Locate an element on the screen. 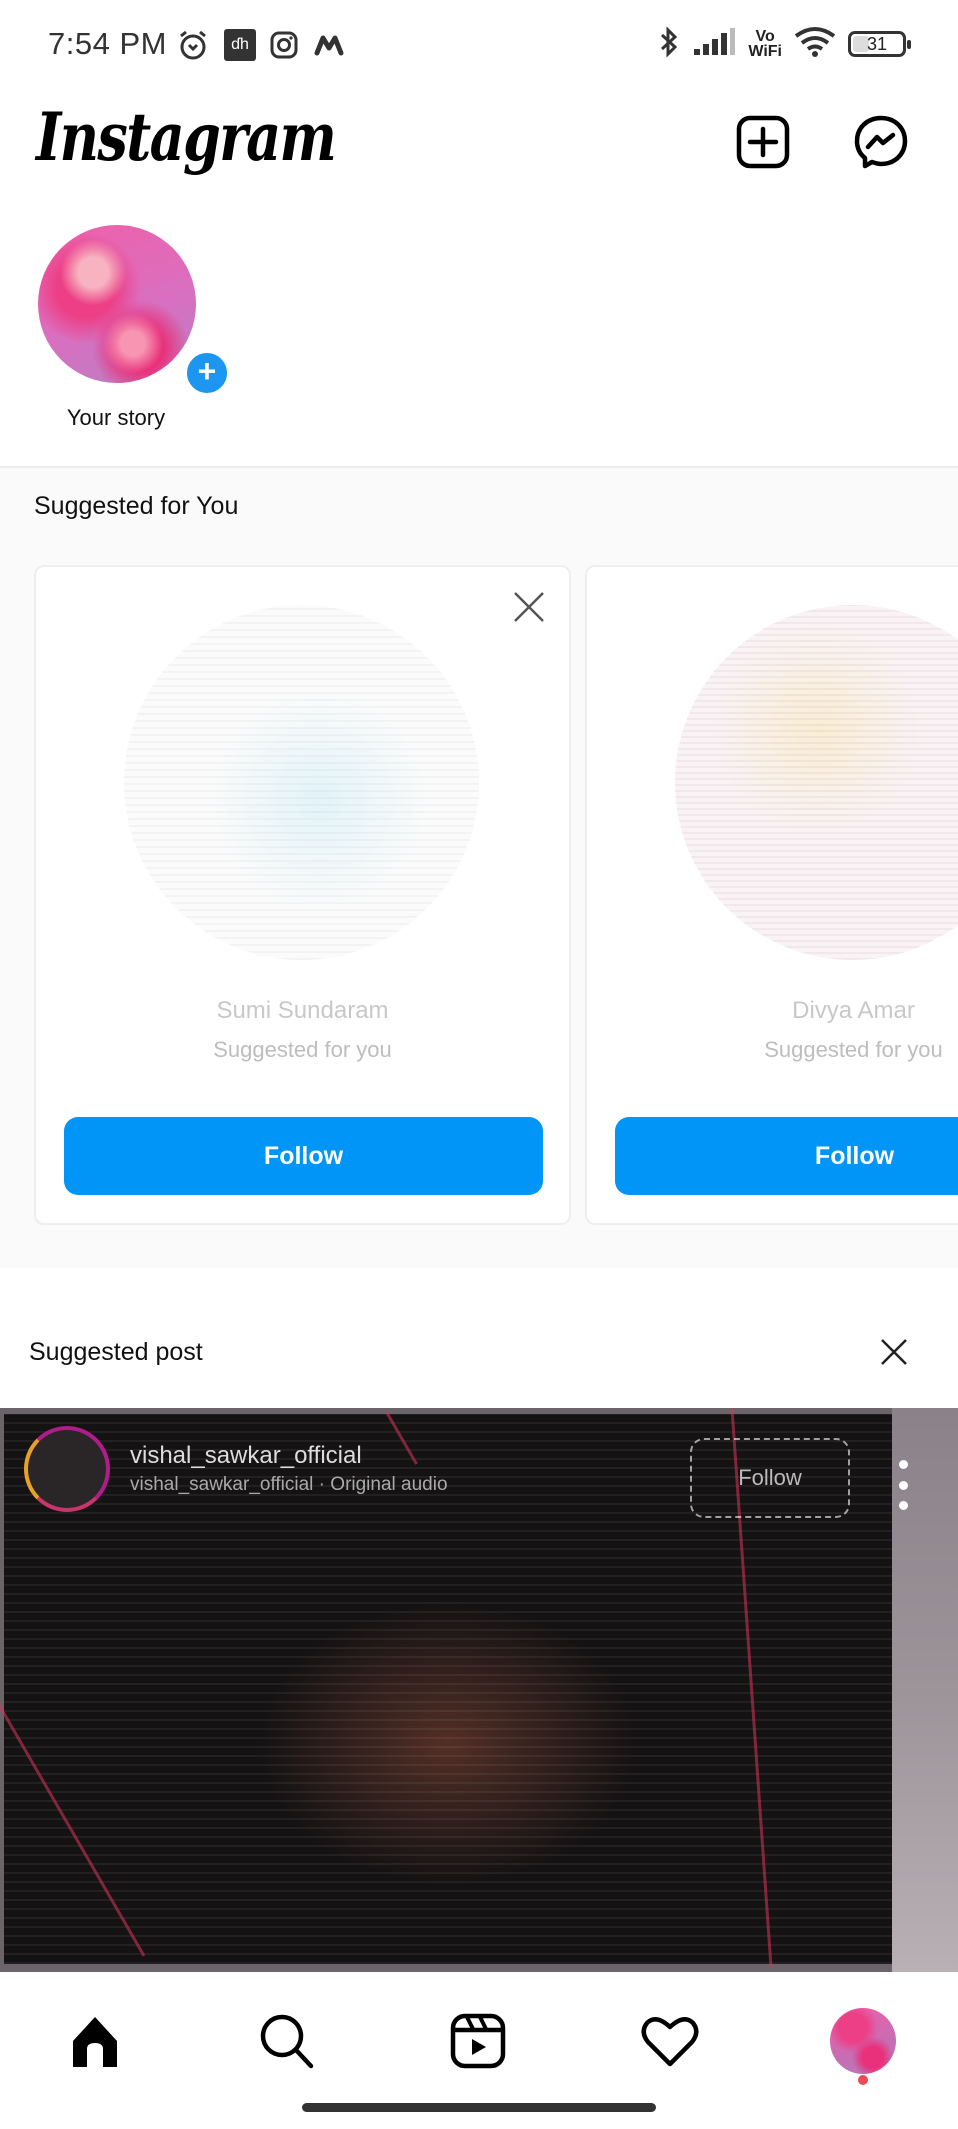 This screenshot has height=2129, width=958. nav-reels is located at coordinates (478, 2041).